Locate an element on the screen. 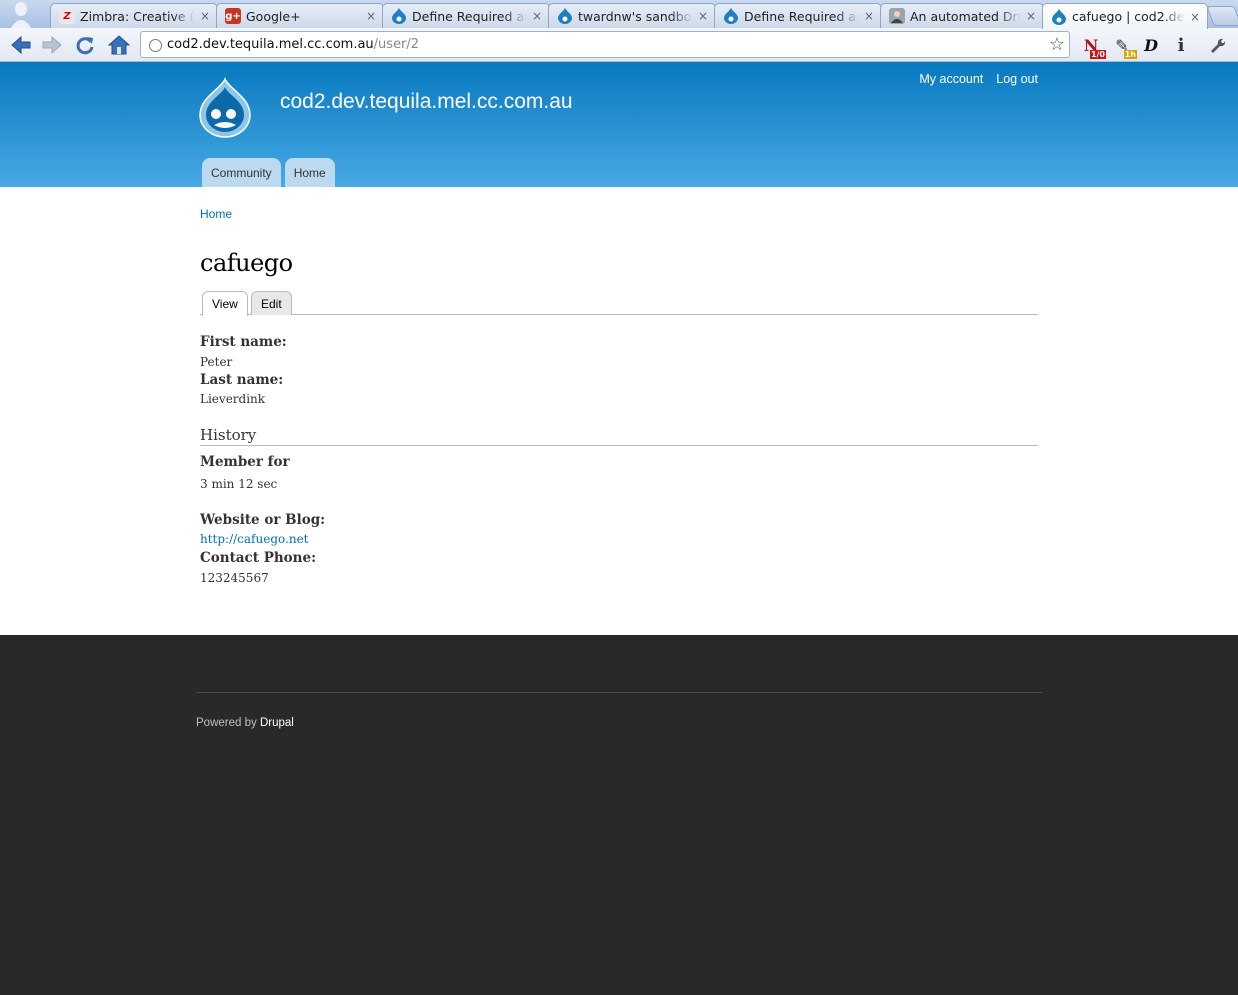 The image size is (1238, 995). tab-title: Google+ is located at coordinates (273, 16).